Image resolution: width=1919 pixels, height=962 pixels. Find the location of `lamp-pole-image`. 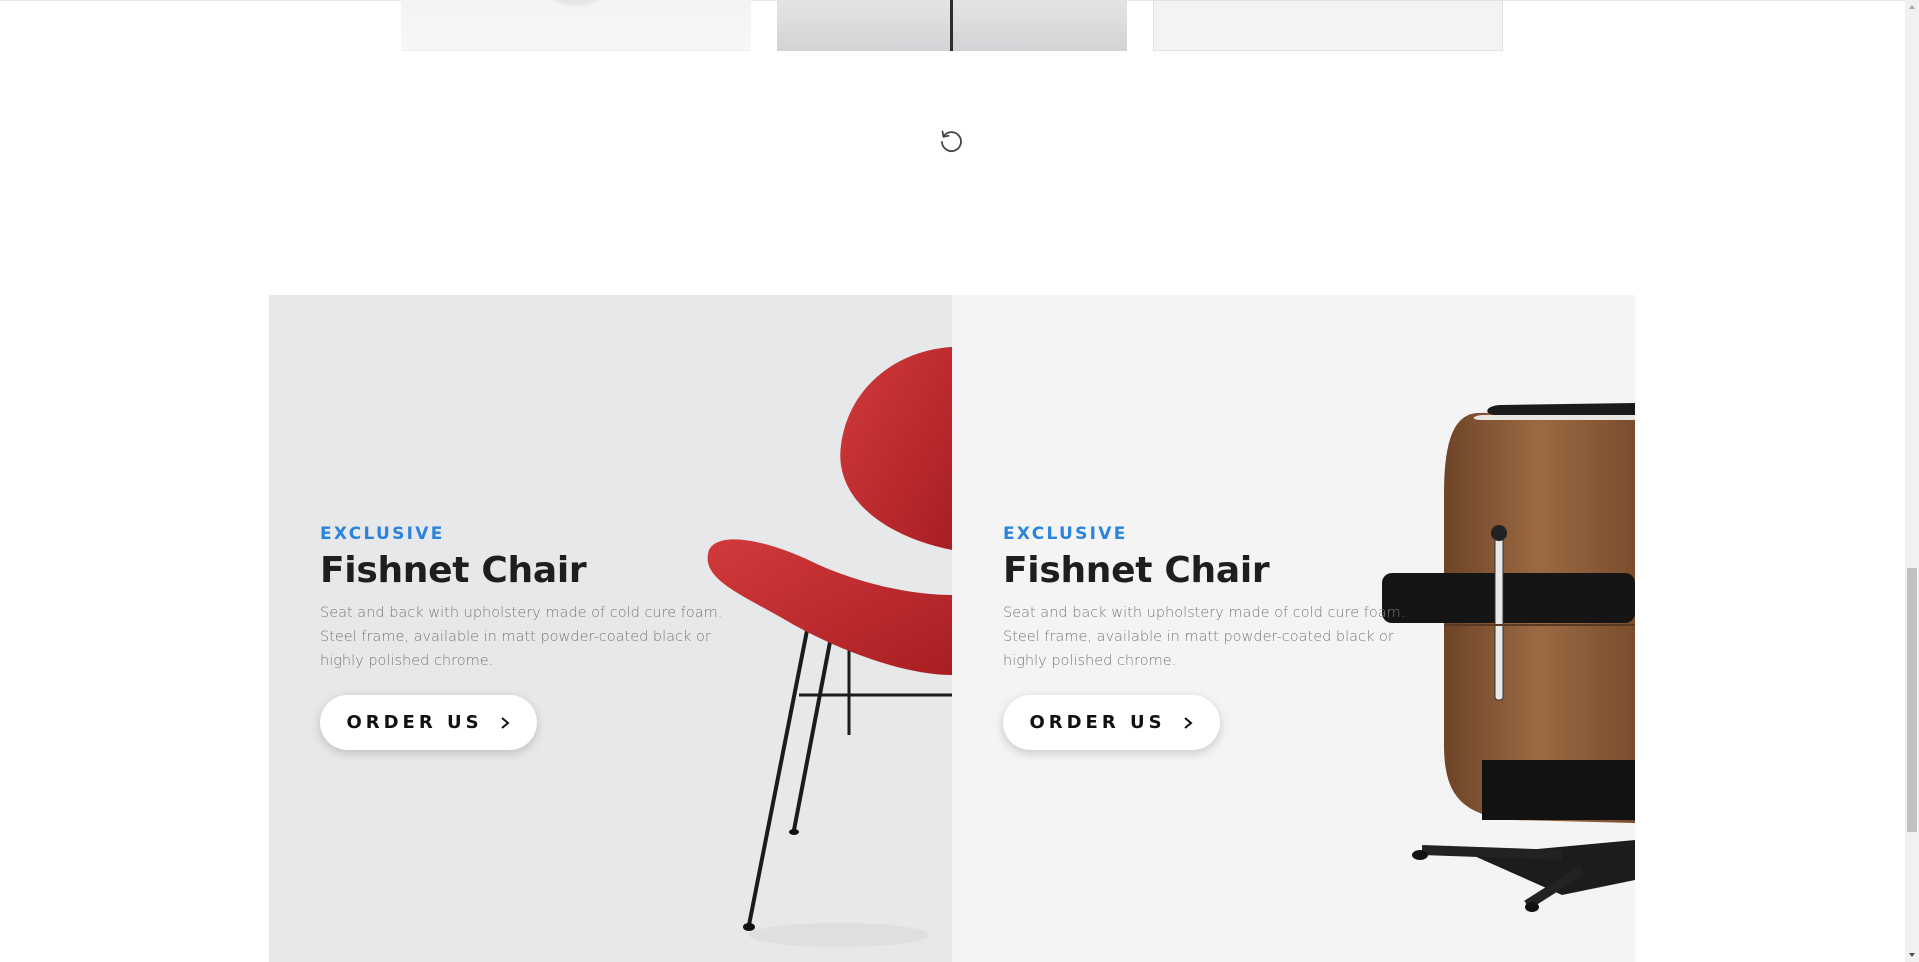

lamp-pole-image is located at coordinates (951, 25).